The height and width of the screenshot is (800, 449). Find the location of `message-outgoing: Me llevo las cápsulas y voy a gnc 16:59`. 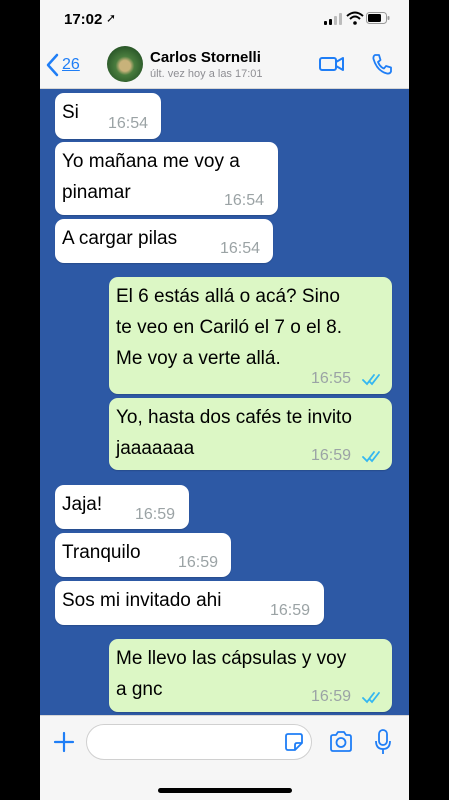

message-outgoing: Me llevo las cápsulas y voy a gnc 16:59 is located at coordinates (250, 675).